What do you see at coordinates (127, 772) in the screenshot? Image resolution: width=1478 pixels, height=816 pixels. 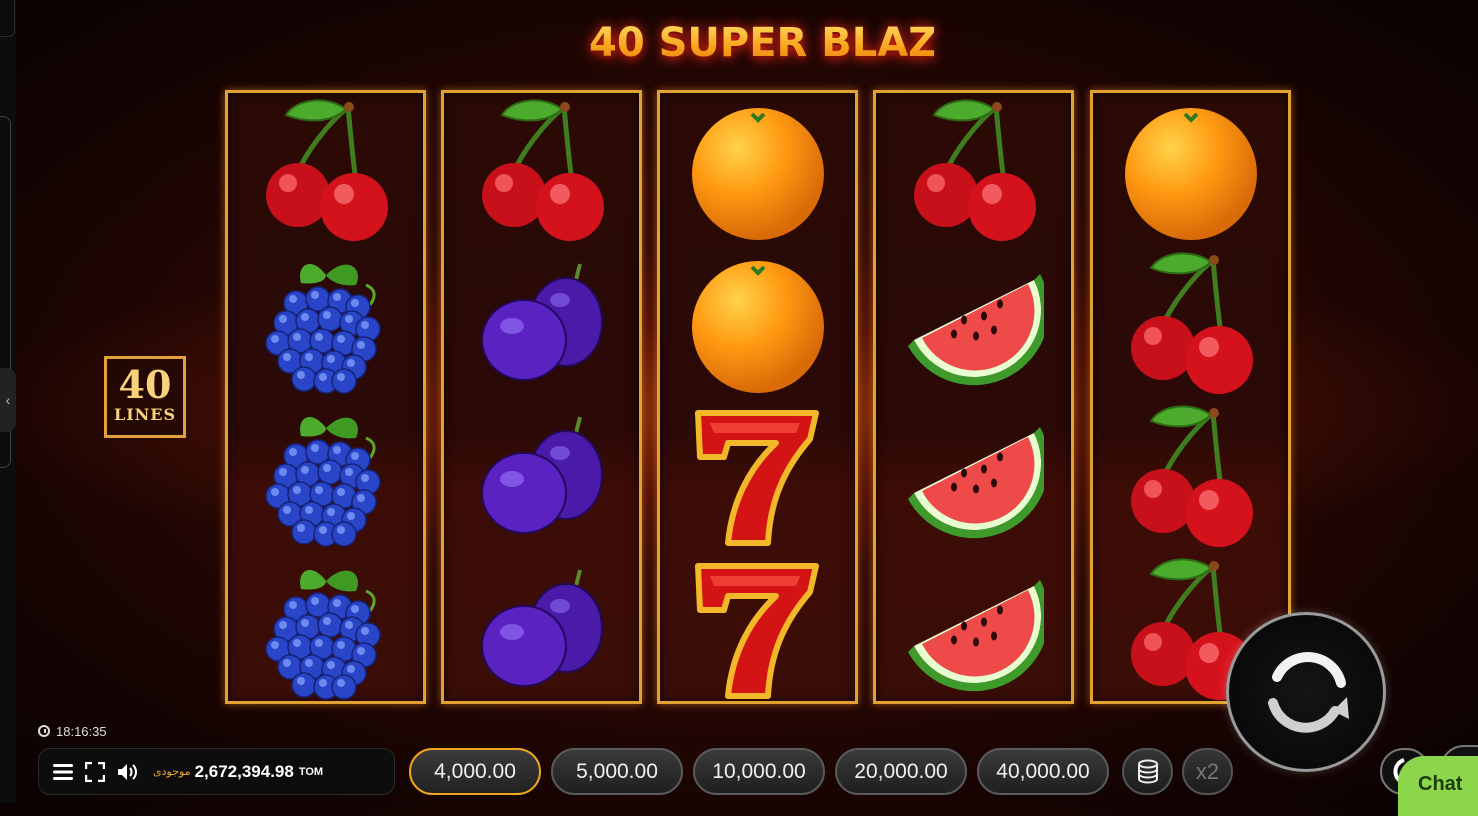 I see `volume-icon` at bounding box center [127, 772].